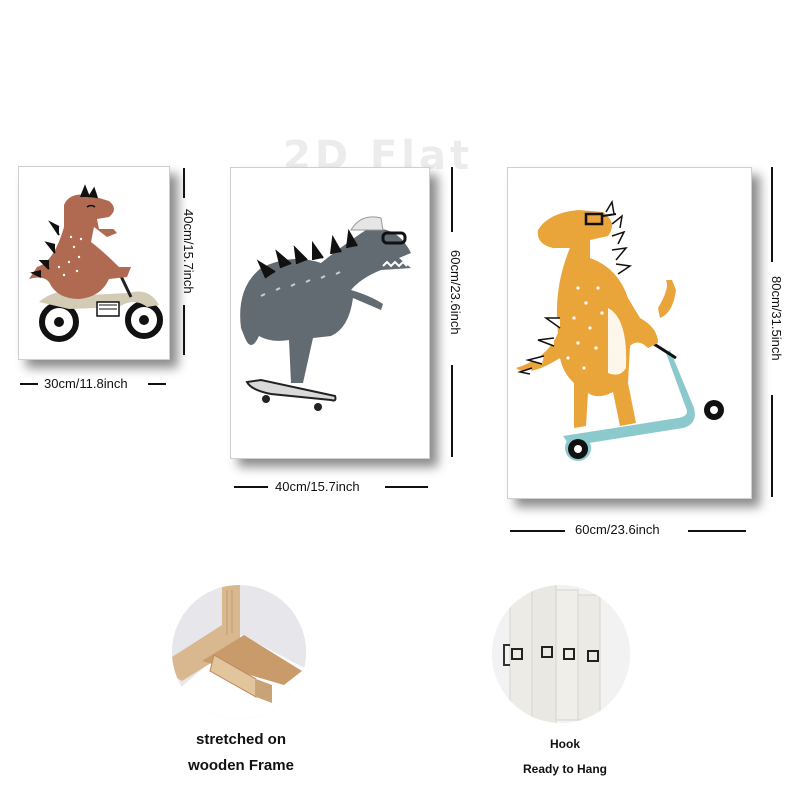 The height and width of the screenshot is (800, 800). Describe the element at coordinates (776, 318) in the screenshot. I see `height-label-large: 80cm/31.5inch` at that location.